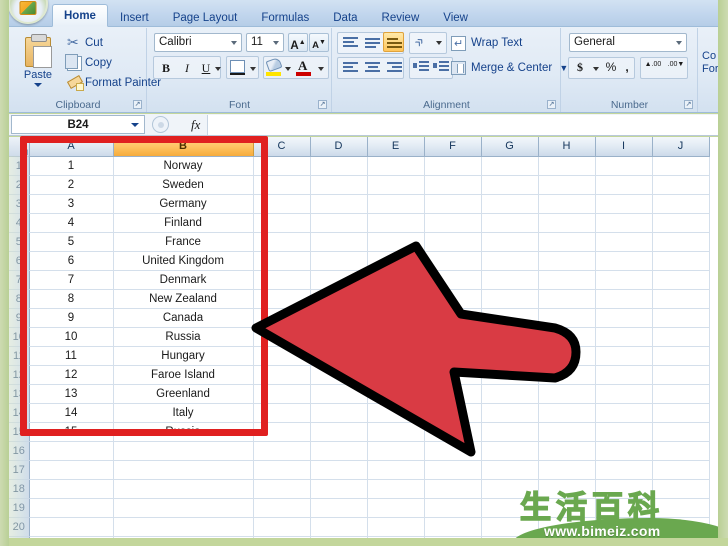 The width and height of the screenshot is (728, 546). I want to click on name-box: B24, so click(78, 124).